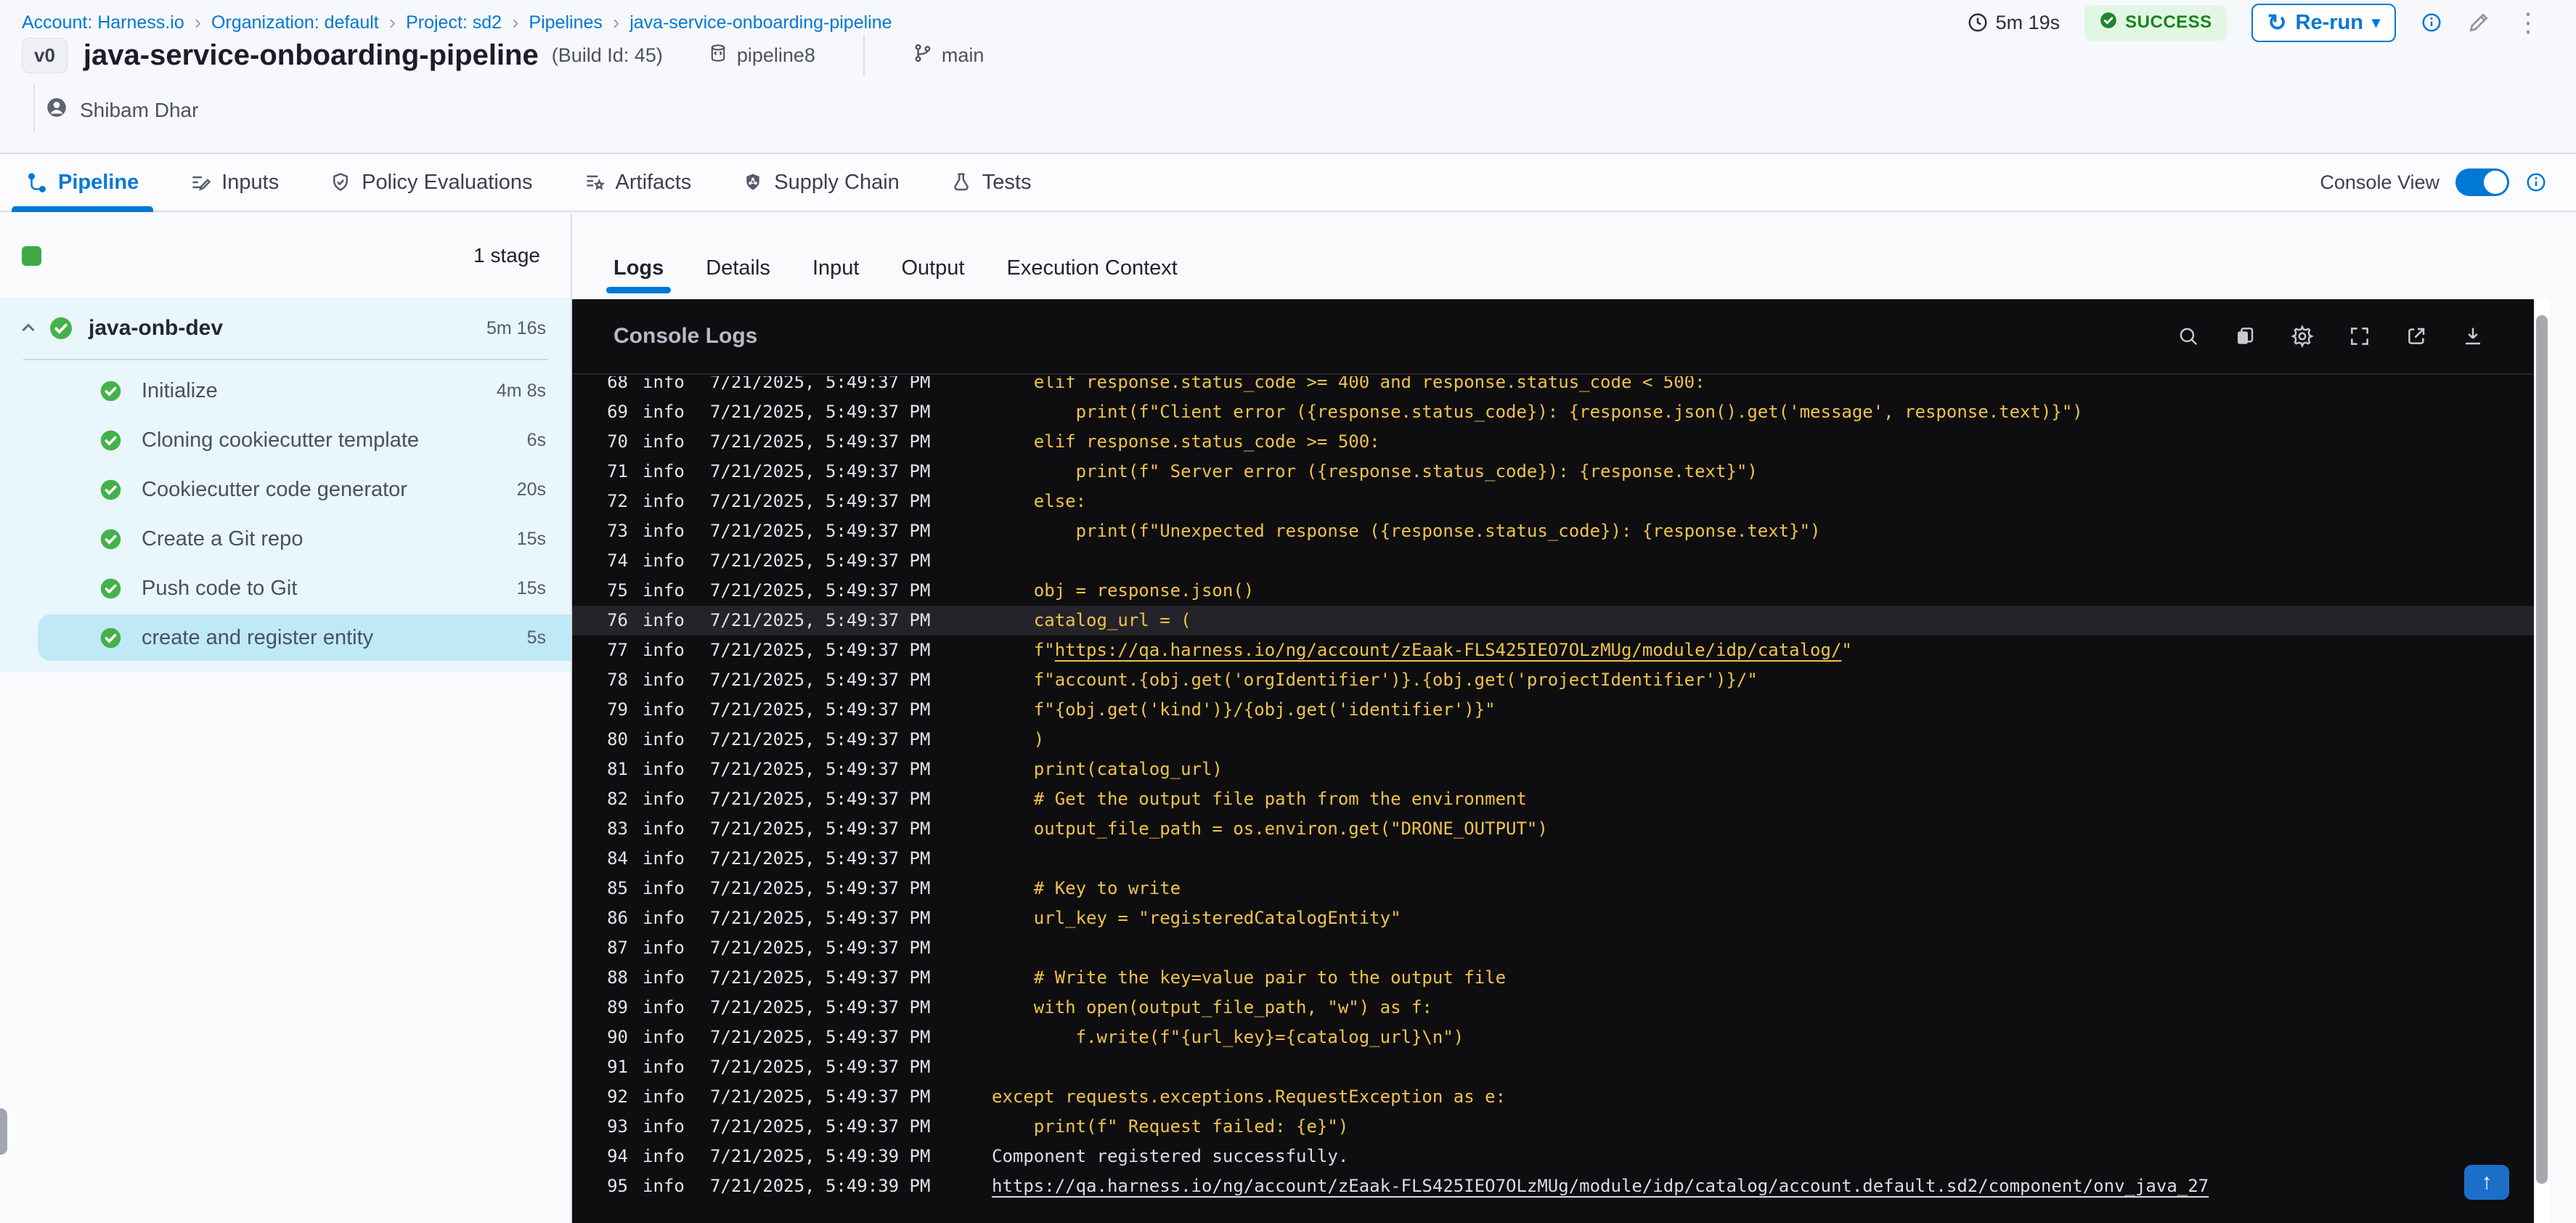 The width and height of the screenshot is (2576, 1223). What do you see at coordinates (2302, 336) in the screenshot?
I see `settings-icon` at bounding box center [2302, 336].